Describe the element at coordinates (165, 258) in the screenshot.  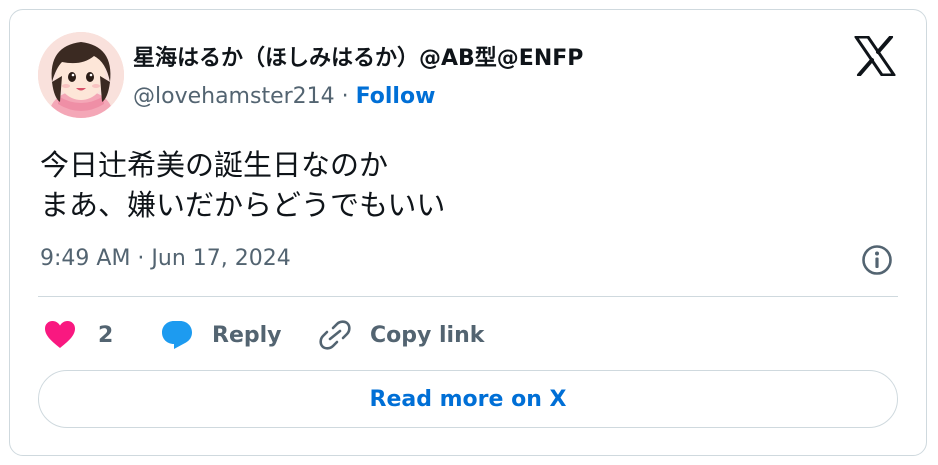
I see `tweet-timestamp: 9:49 AM · Jun 17, 2024` at that location.